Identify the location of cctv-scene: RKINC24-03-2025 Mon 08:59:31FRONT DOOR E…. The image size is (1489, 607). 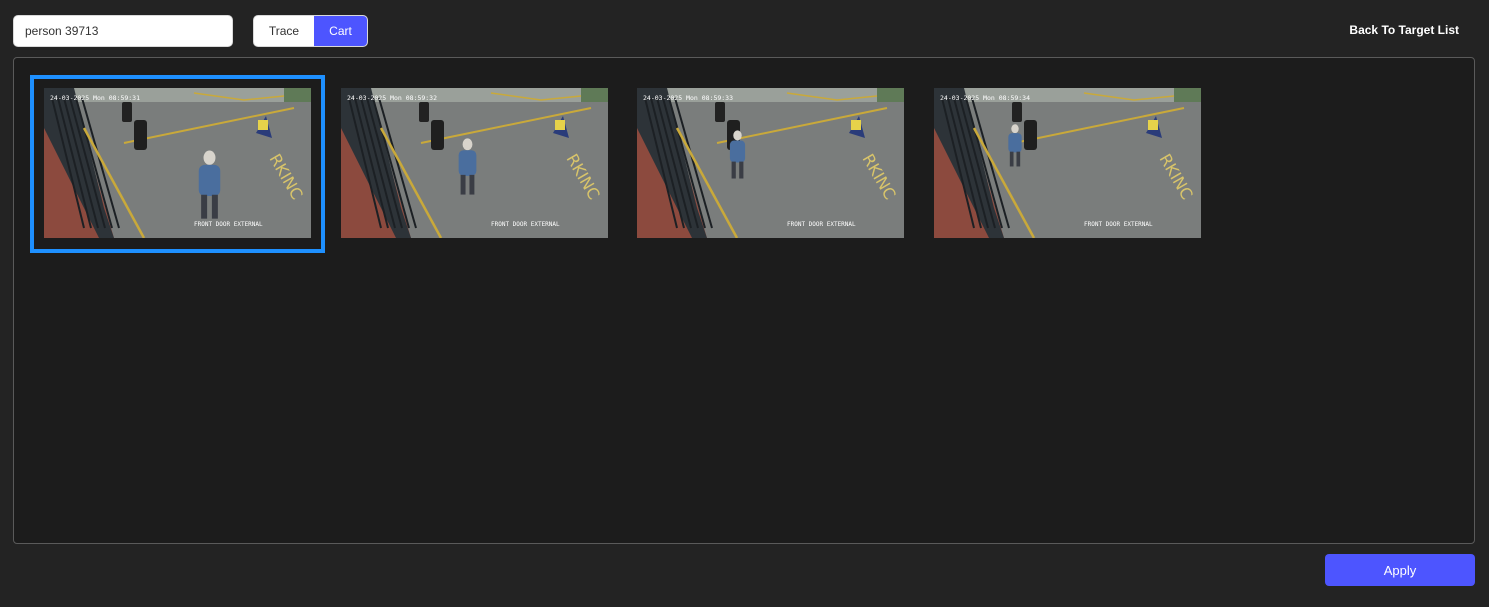
(177, 163).